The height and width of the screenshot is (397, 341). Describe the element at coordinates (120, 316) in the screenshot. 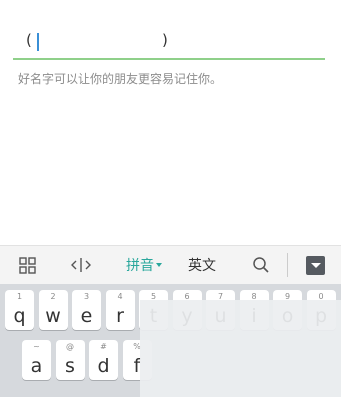

I see `key-label: r` at that location.